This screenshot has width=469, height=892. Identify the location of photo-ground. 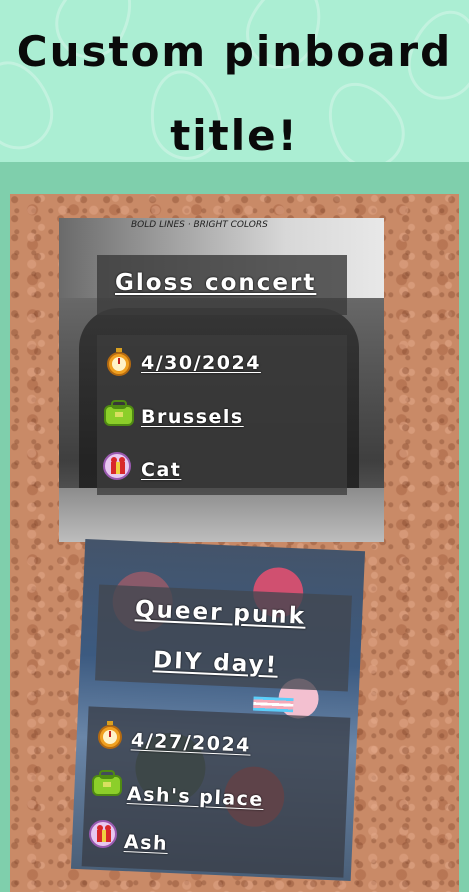
(221, 515).